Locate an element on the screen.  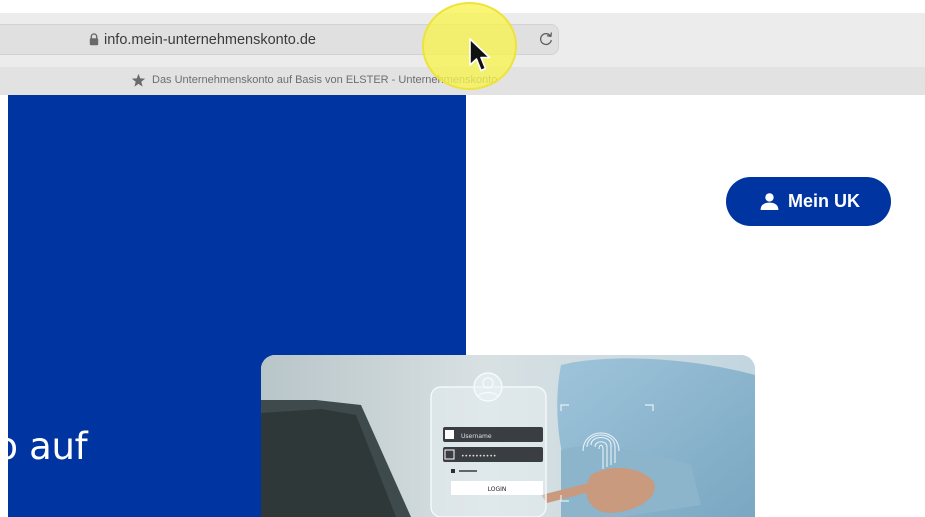
url-text: info.mein-unternehmenskonto.de is located at coordinates (210, 40).